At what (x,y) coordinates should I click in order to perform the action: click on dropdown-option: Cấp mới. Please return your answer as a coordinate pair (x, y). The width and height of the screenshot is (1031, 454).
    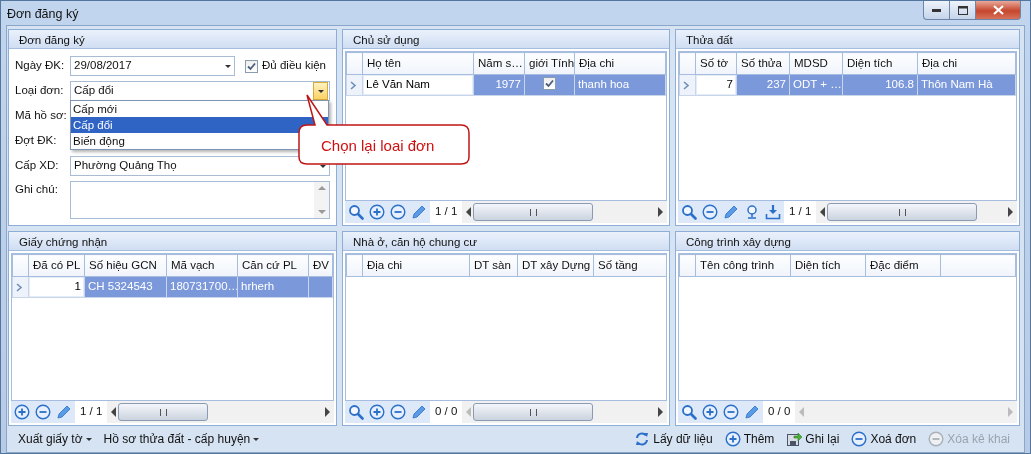
    Looking at the image, I should click on (199, 109).